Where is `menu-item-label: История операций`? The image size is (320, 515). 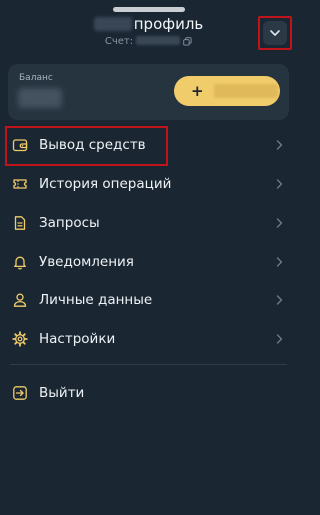
menu-item-label: История операций is located at coordinates (105, 184).